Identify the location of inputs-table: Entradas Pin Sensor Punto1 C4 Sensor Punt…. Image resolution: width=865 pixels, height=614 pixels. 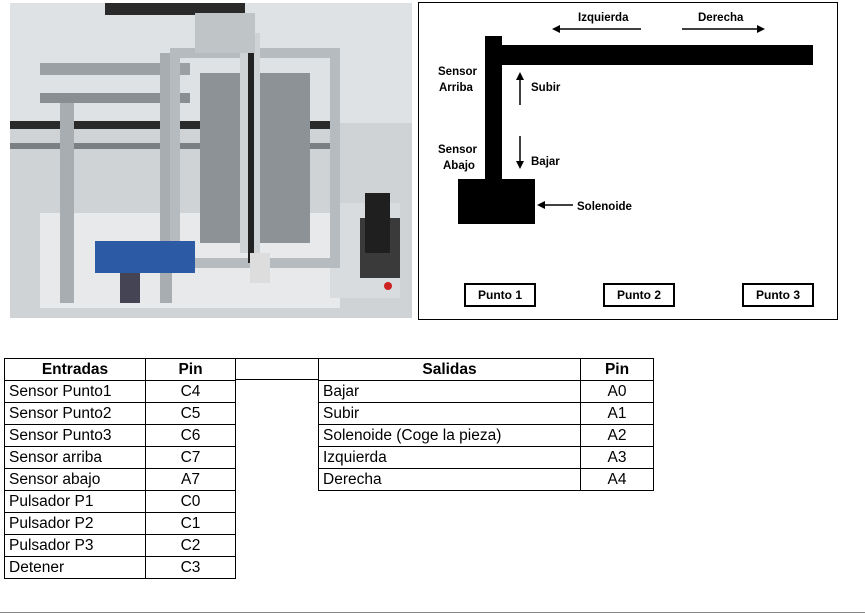
(120, 468).